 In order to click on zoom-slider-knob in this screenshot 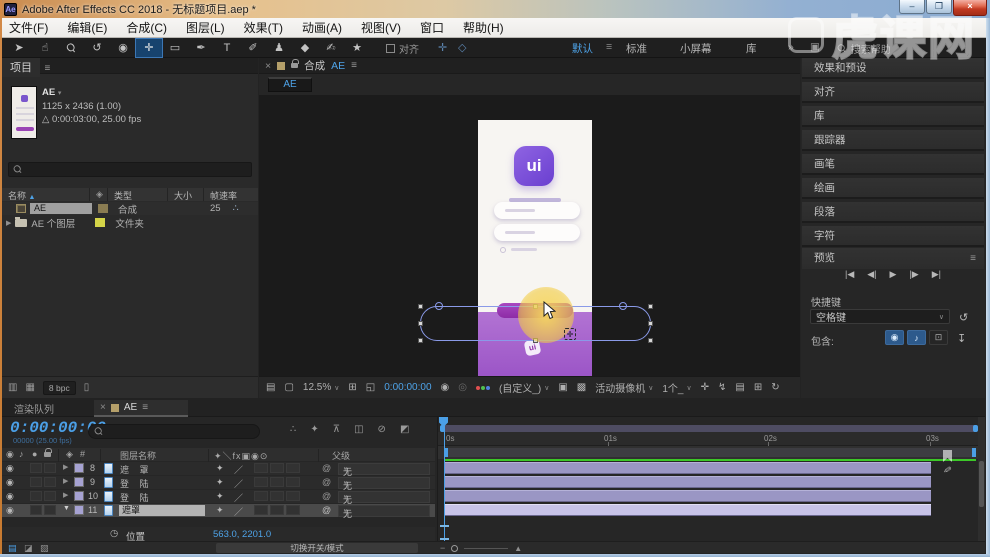, I will do `click(455, 548)`.